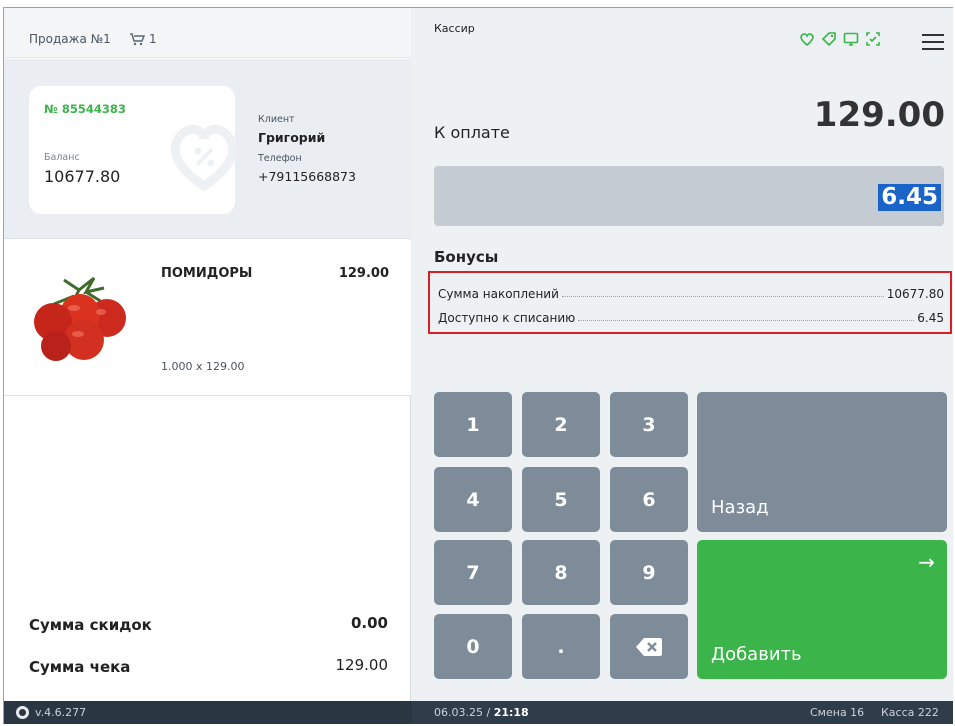  Describe the element at coordinates (498, 294) in the screenshot. I see `accumulated-label: Сумма накоплений` at that location.